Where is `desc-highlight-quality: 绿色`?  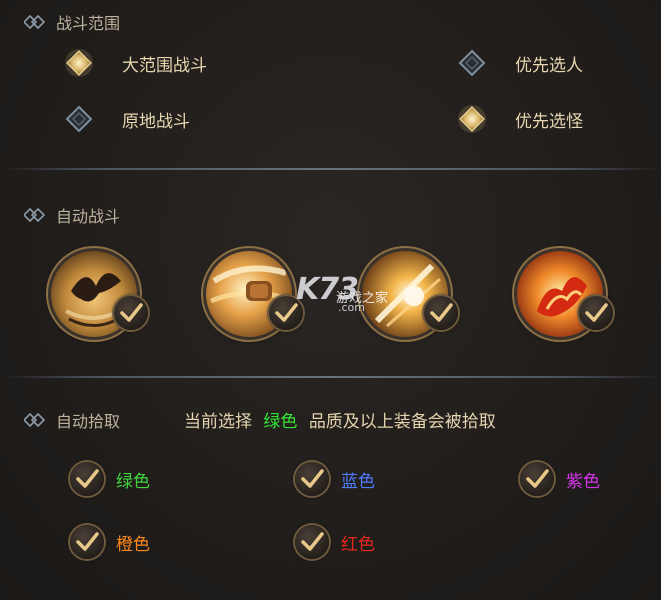
desc-highlight-quality: 绿色 is located at coordinates (280, 422).